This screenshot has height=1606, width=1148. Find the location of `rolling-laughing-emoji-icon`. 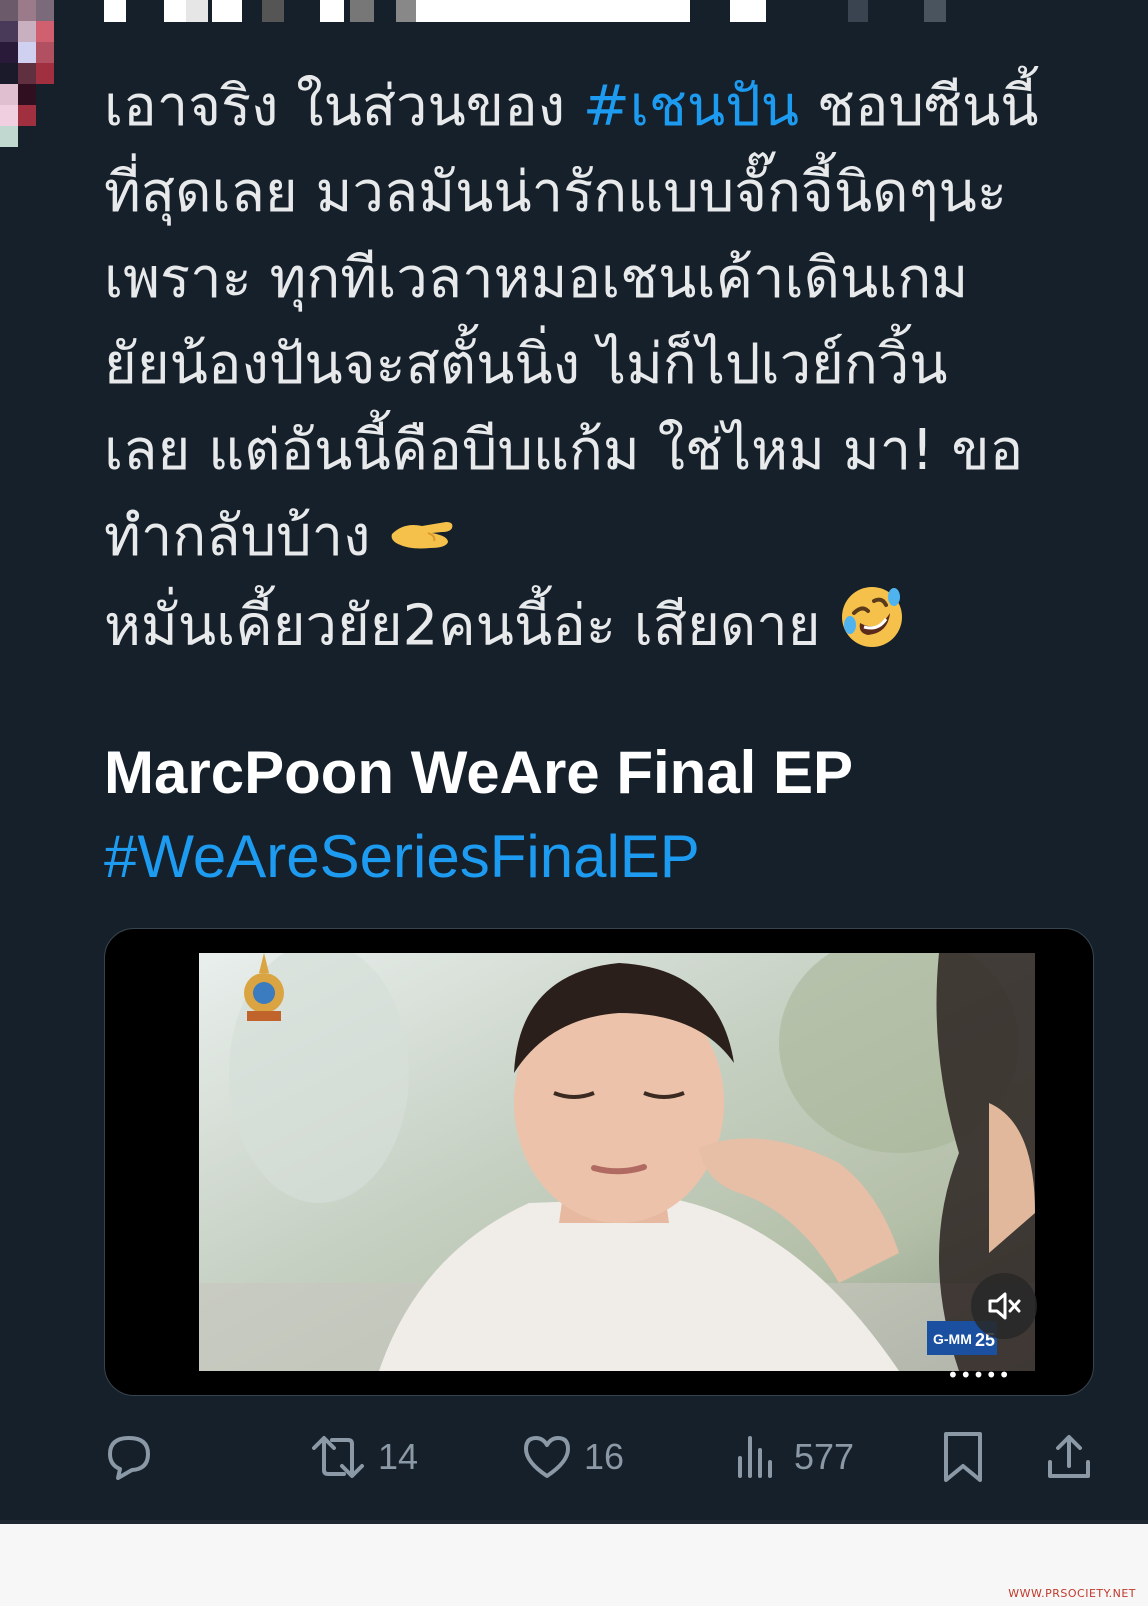

rolling-laughing-emoji-icon is located at coordinates (872, 629).